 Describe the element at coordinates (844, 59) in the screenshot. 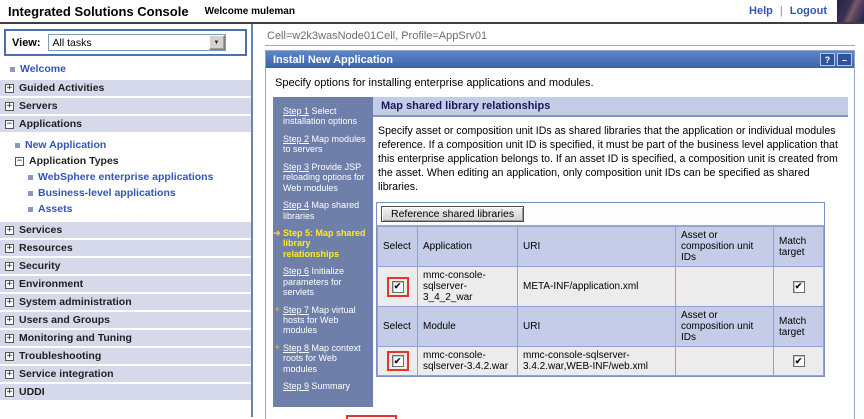

I see `panel-minimize-button: –` at that location.